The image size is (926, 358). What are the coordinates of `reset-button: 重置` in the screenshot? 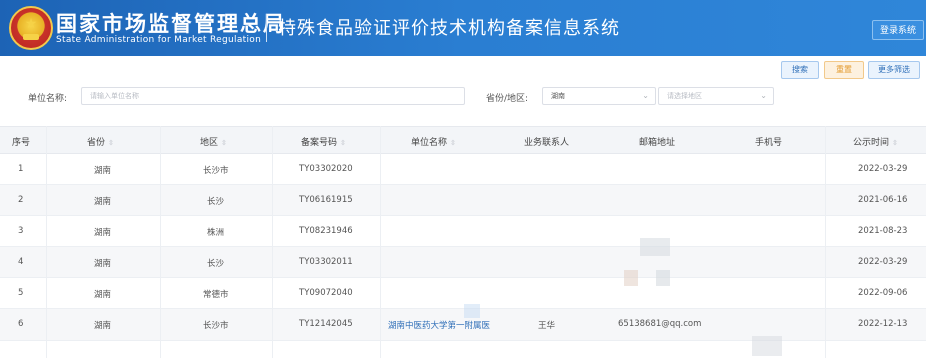 It's located at (844, 70).